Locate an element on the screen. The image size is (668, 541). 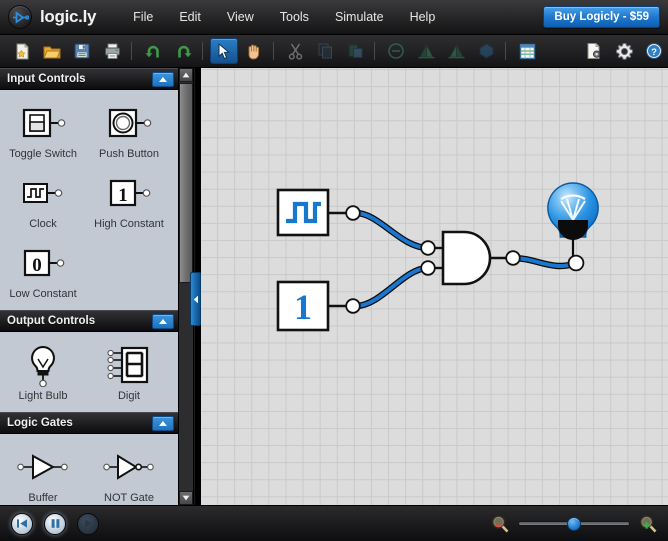
sidebar-component-toggle-switch: Toggle Switch is located at coordinates (43, 131).